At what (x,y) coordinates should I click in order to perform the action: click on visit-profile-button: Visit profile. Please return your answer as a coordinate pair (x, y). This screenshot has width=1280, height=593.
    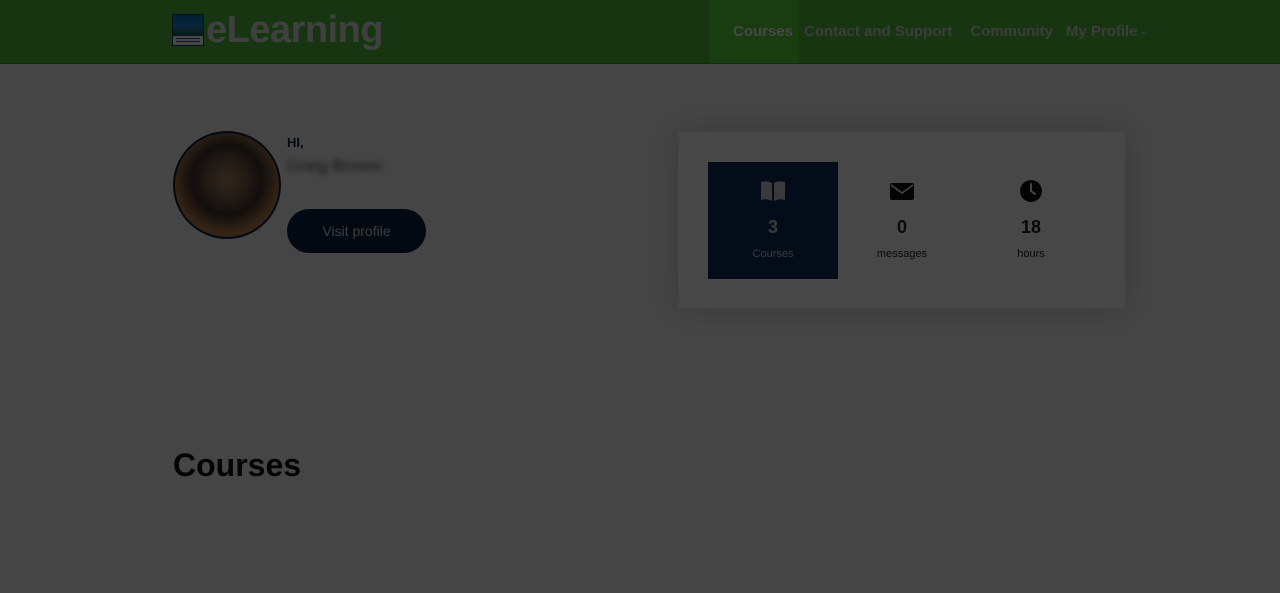
    Looking at the image, I should click on (356, 231).